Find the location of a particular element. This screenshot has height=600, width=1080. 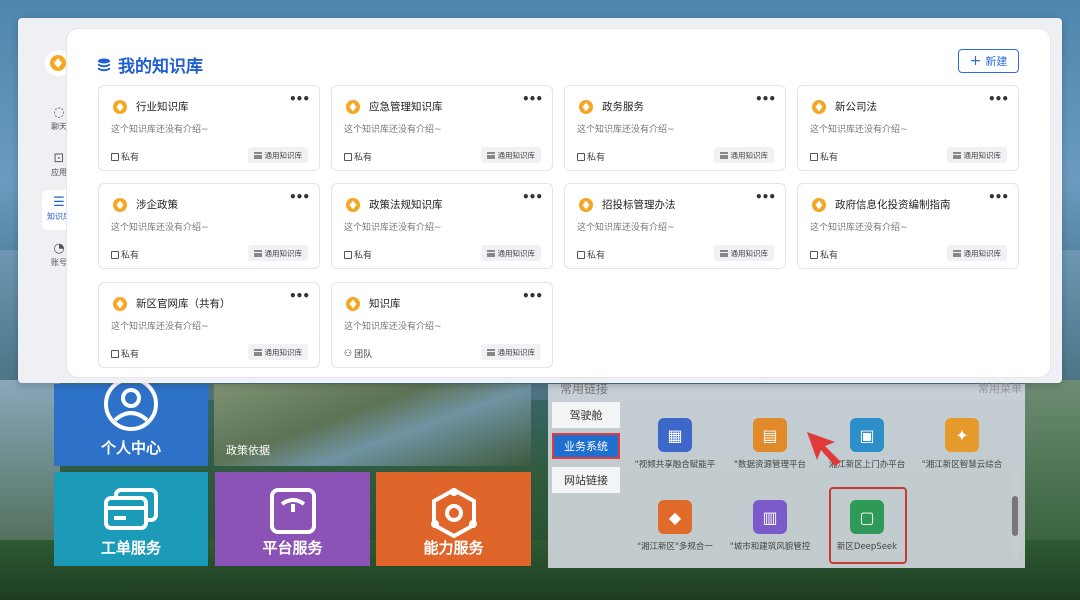

app-video-sharing: ▦ "视频共享融合赋能平 is located at coordinates (675, 444).